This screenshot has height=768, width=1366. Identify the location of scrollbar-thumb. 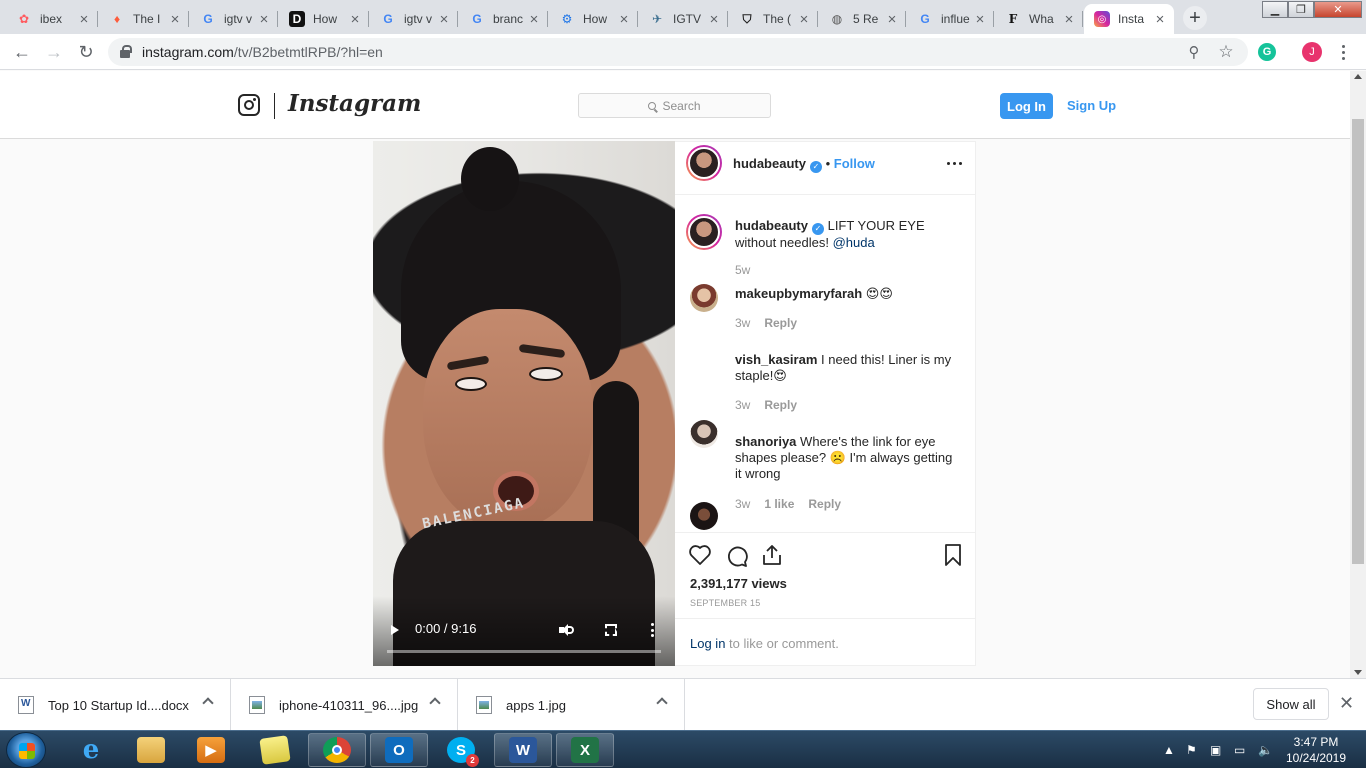
(1358, 341).